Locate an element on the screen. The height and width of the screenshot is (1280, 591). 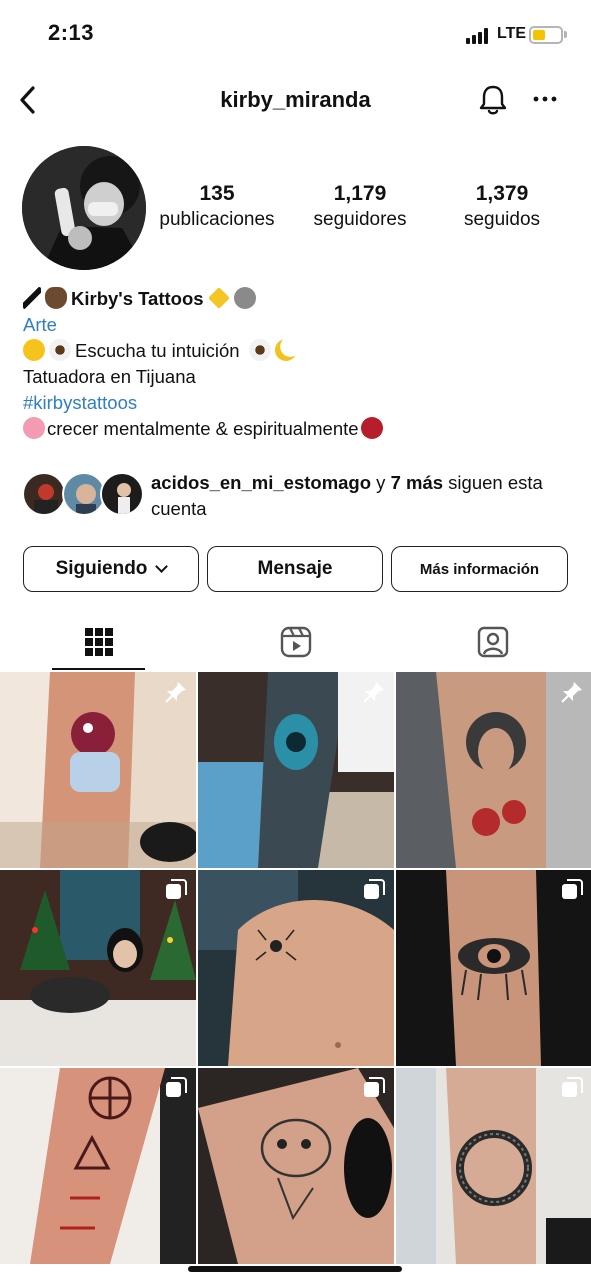
profile-avatar is located at coordinates (84, 208).